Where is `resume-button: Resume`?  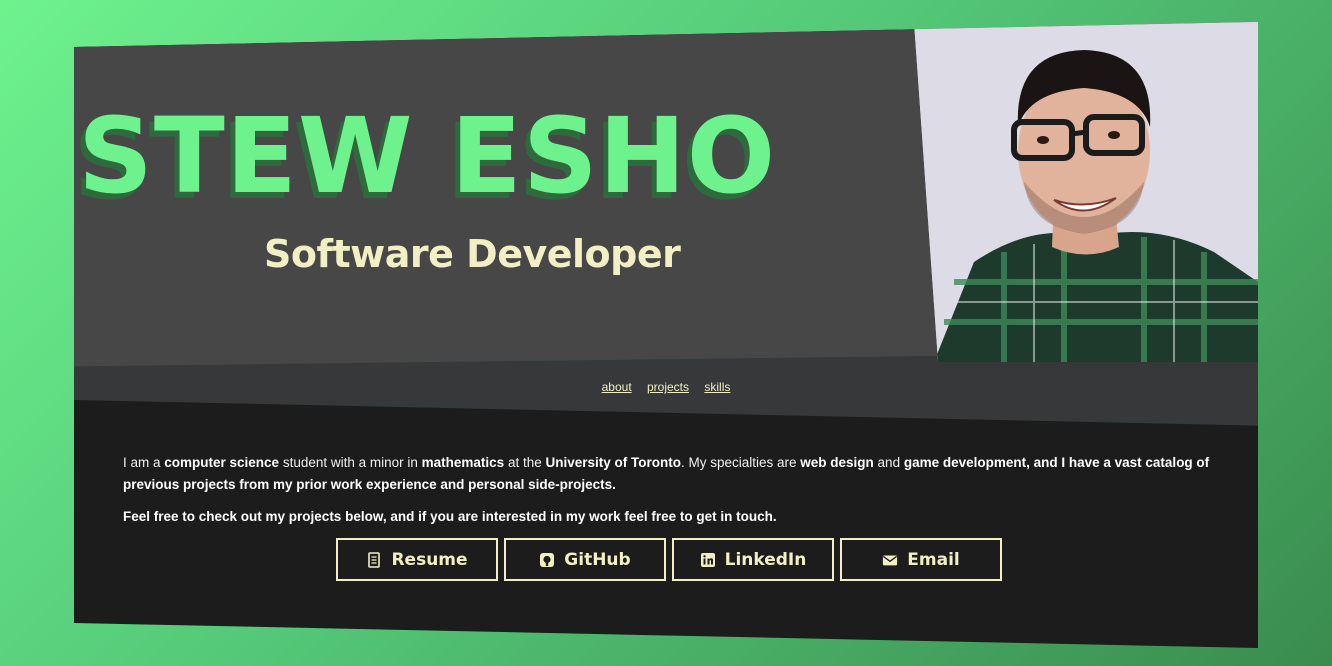
resume-button: Resume is located at coordinates (417, 559).